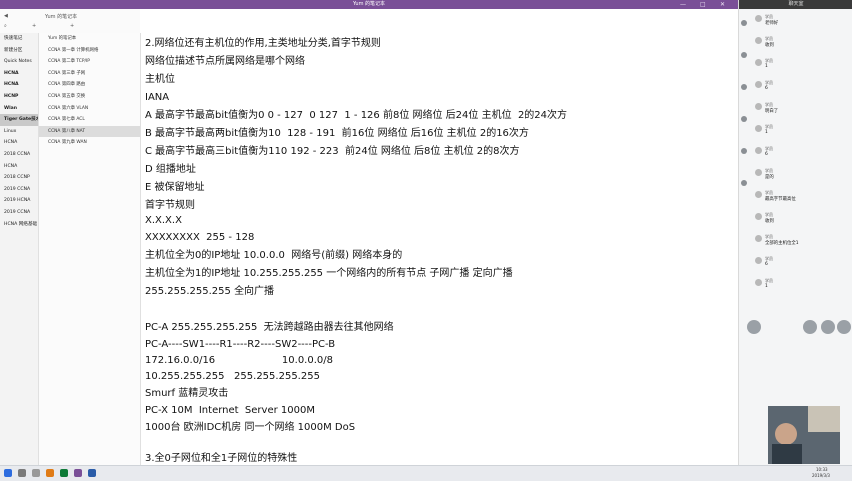 The height and width of the screenshot is (481, 852). What do you see at coordinates (221, 459) in the screenshot?
I see `note-line: 3.全0子网位和全1子网位的特殊性` at bounding box center [221, 459].